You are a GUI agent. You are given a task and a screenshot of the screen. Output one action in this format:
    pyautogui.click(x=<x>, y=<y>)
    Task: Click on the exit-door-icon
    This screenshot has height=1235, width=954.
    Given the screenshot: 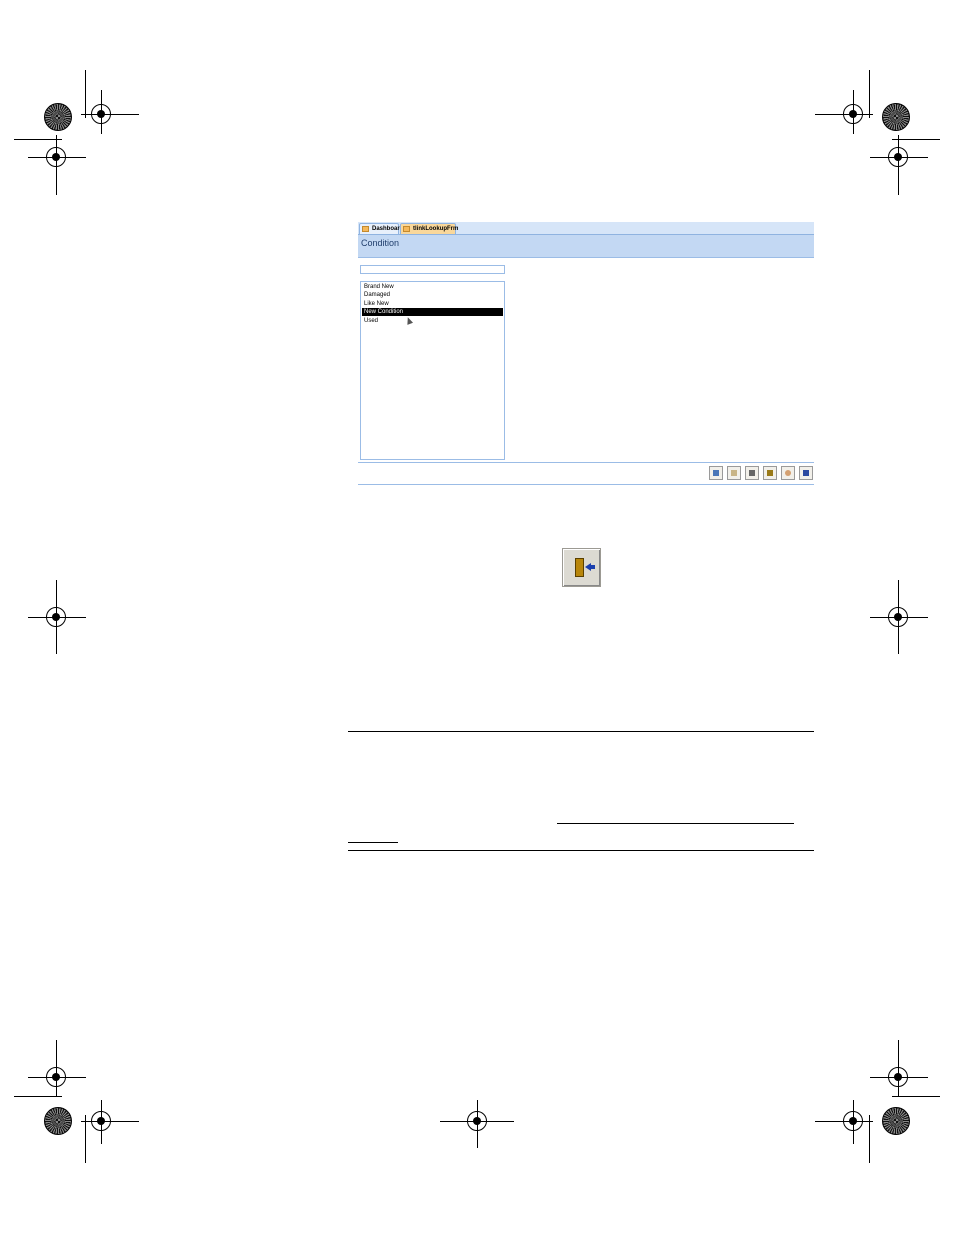 What is the action you would take?
    pyautogui.click(x=579, y=567)
    